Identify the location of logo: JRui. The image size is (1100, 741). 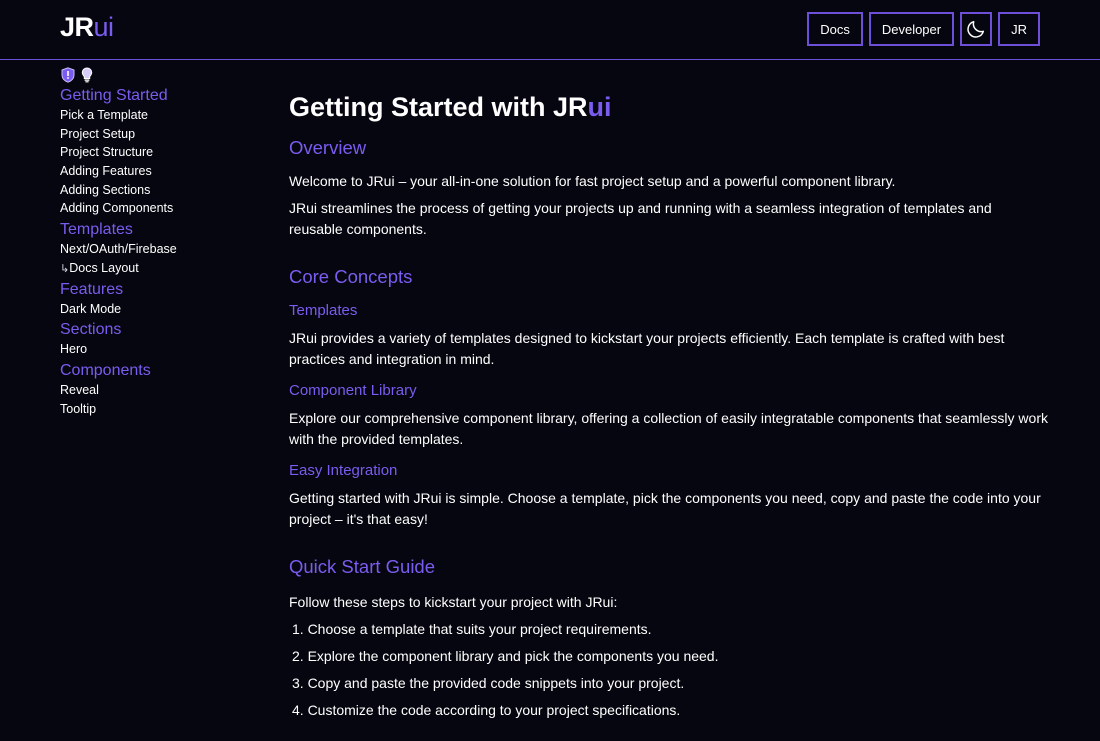
(87, 27).